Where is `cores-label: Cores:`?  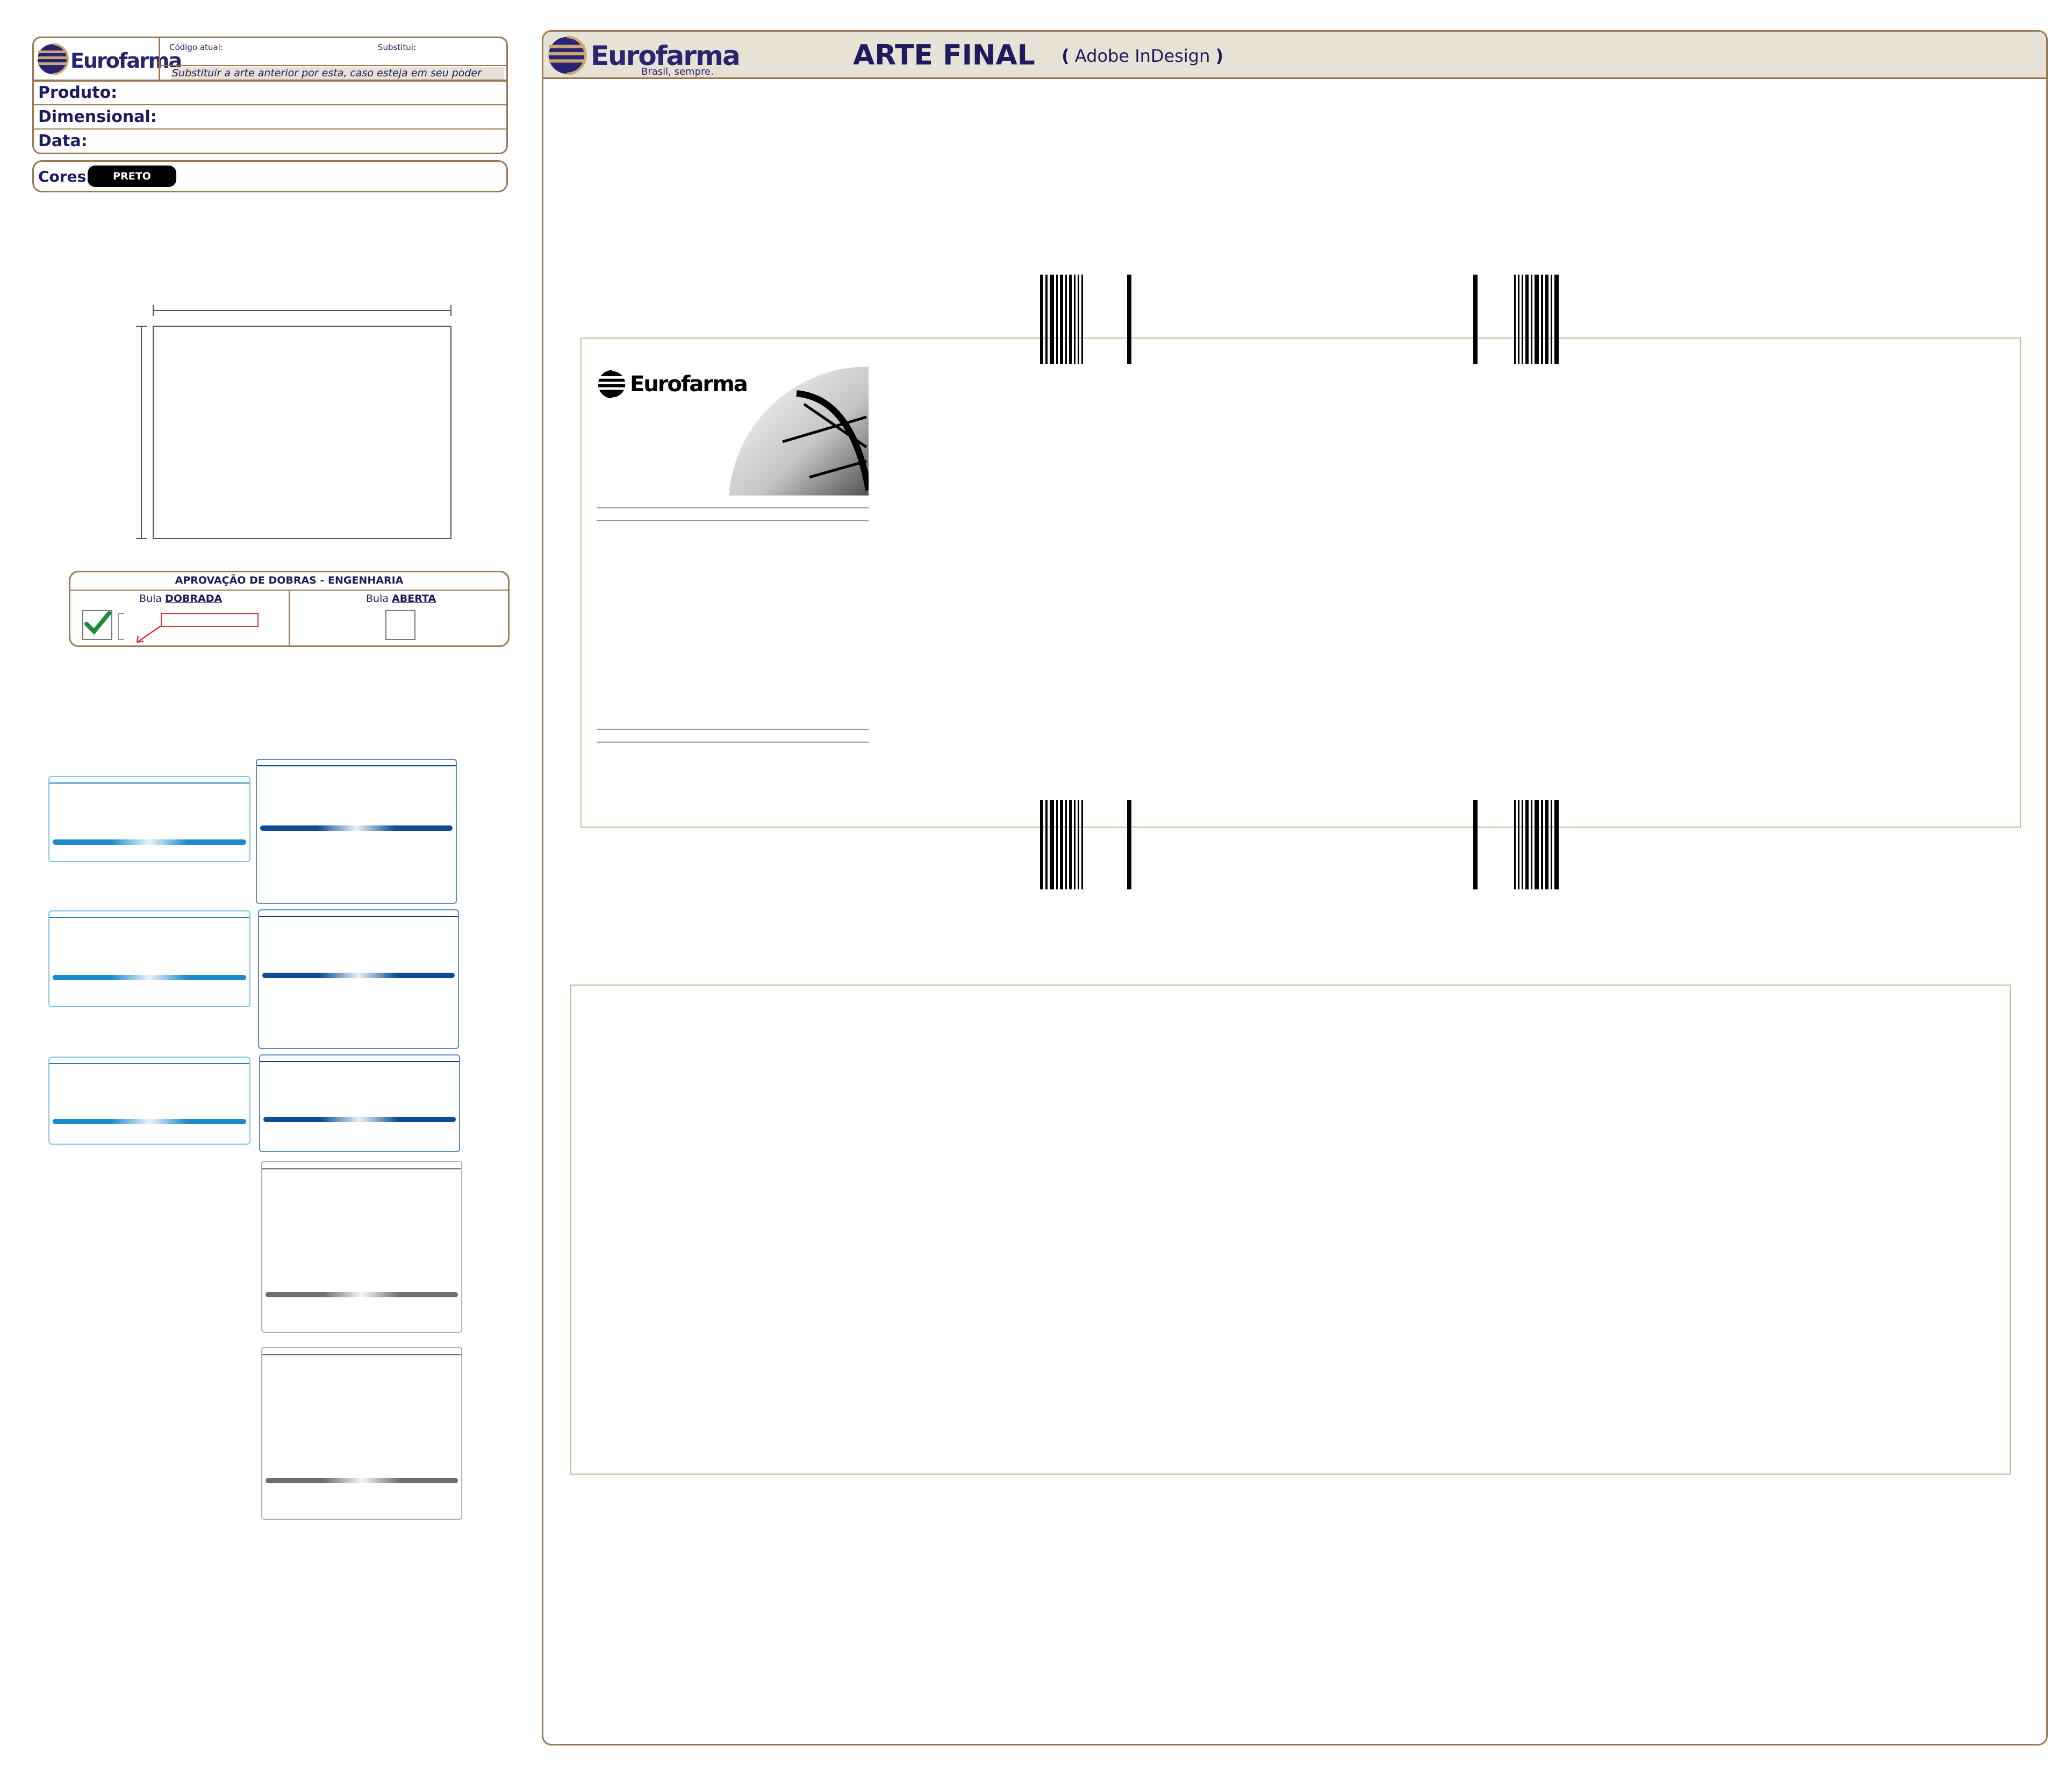 cores-label: Cores: is located at coordinates (65, 176).